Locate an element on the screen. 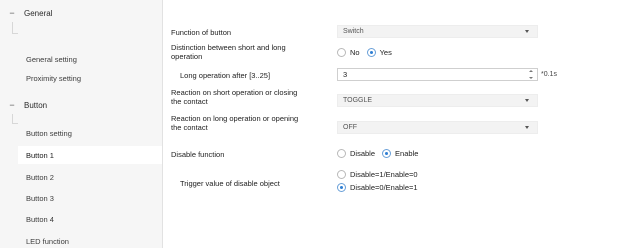 The height and width of the screenshot is (248, 640). trigger-value-option-1: Disable=1/Enable=0 is located at coordinates (377, 174).